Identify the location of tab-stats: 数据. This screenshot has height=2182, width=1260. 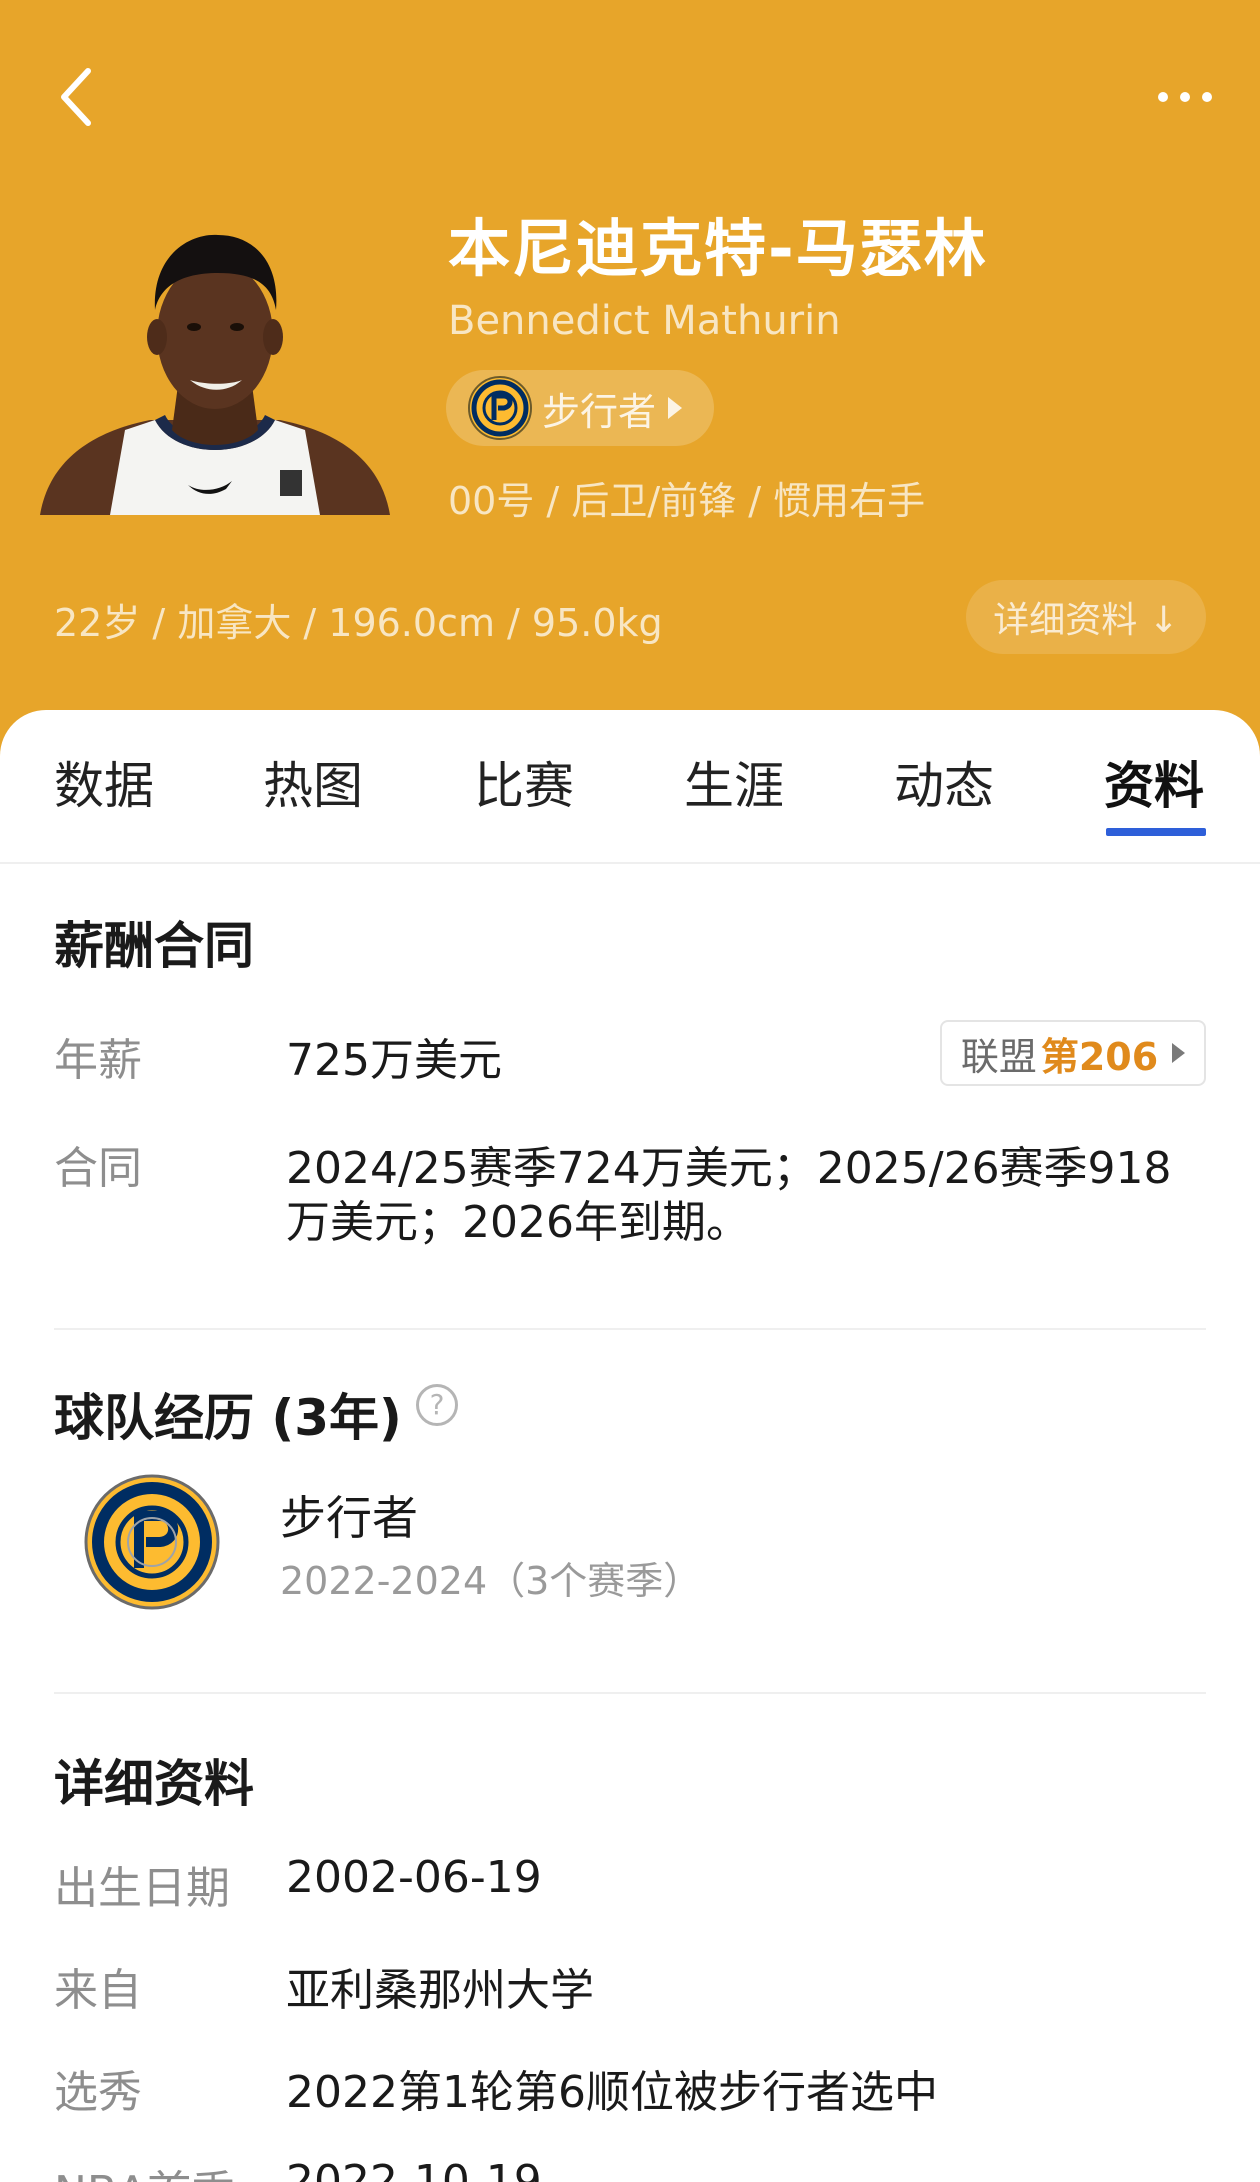
(104, 782).